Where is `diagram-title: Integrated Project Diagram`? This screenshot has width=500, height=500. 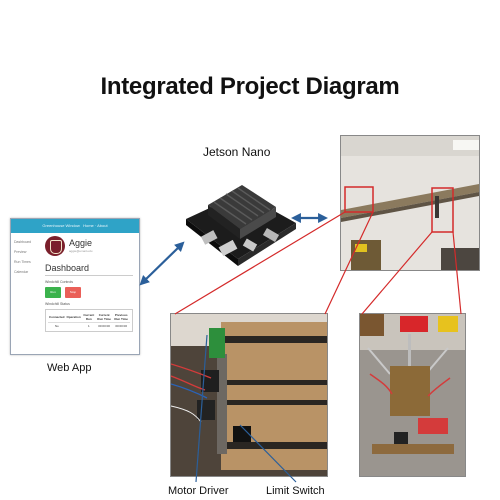 diagram-title: Integrated Project Diagram is located at coordinates (250, 86).